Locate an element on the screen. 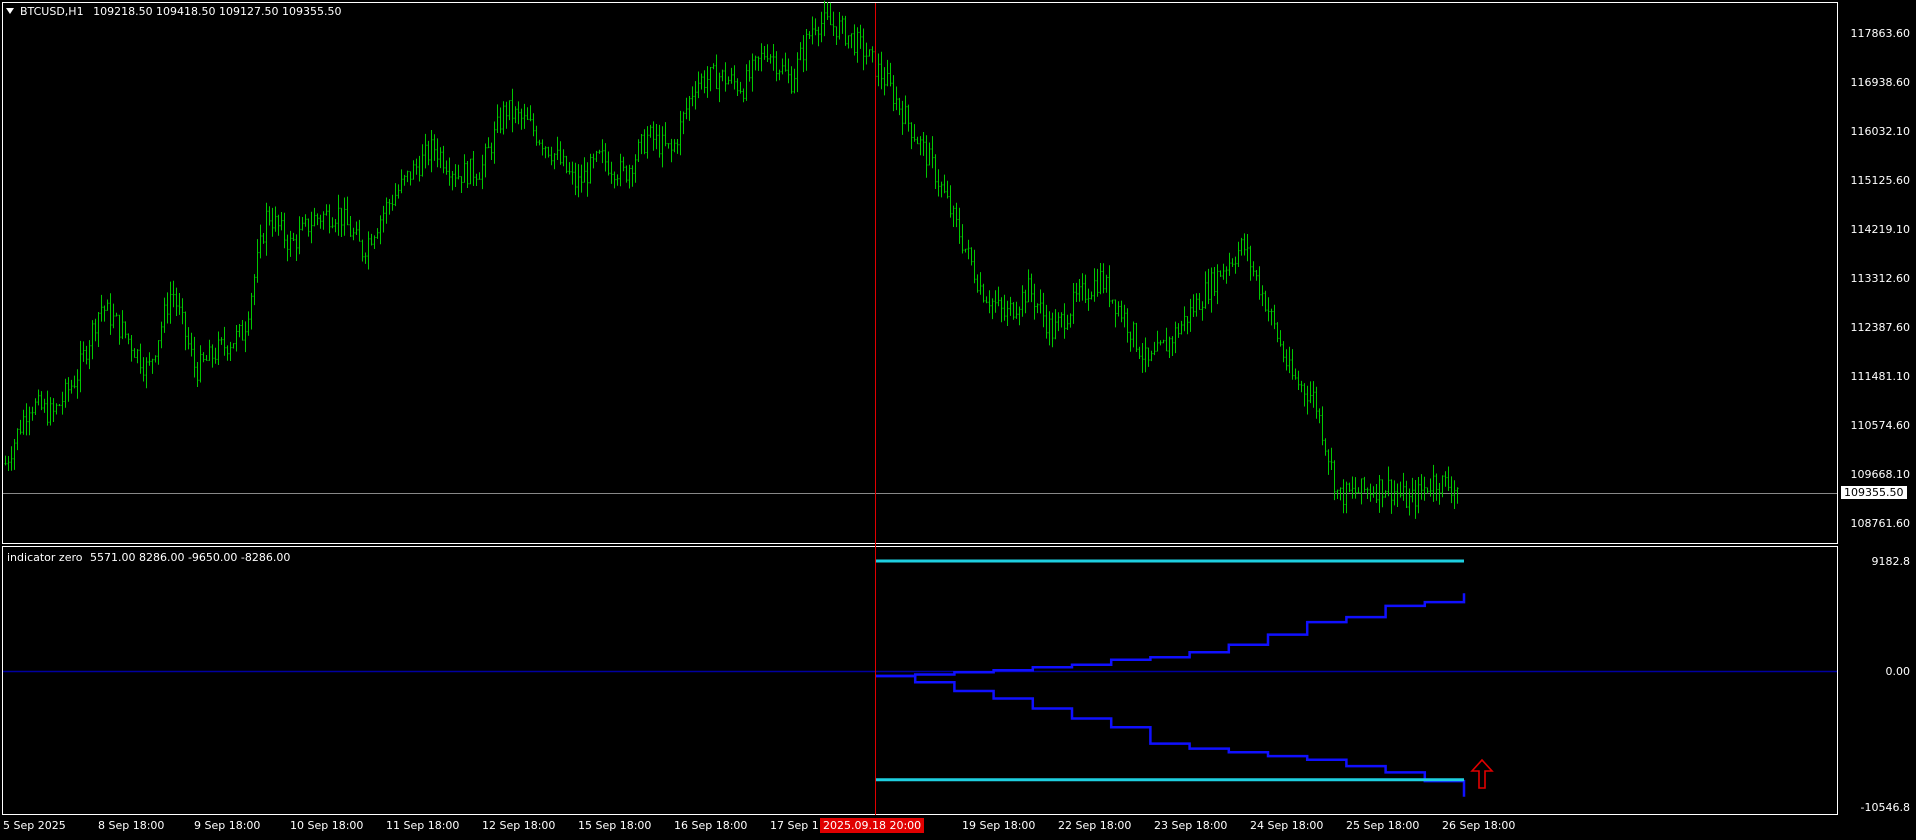 The height and width of the screenshot is (840, 1916). indicator-axis-label: 0.00 is located at coordinates (1898, 671).